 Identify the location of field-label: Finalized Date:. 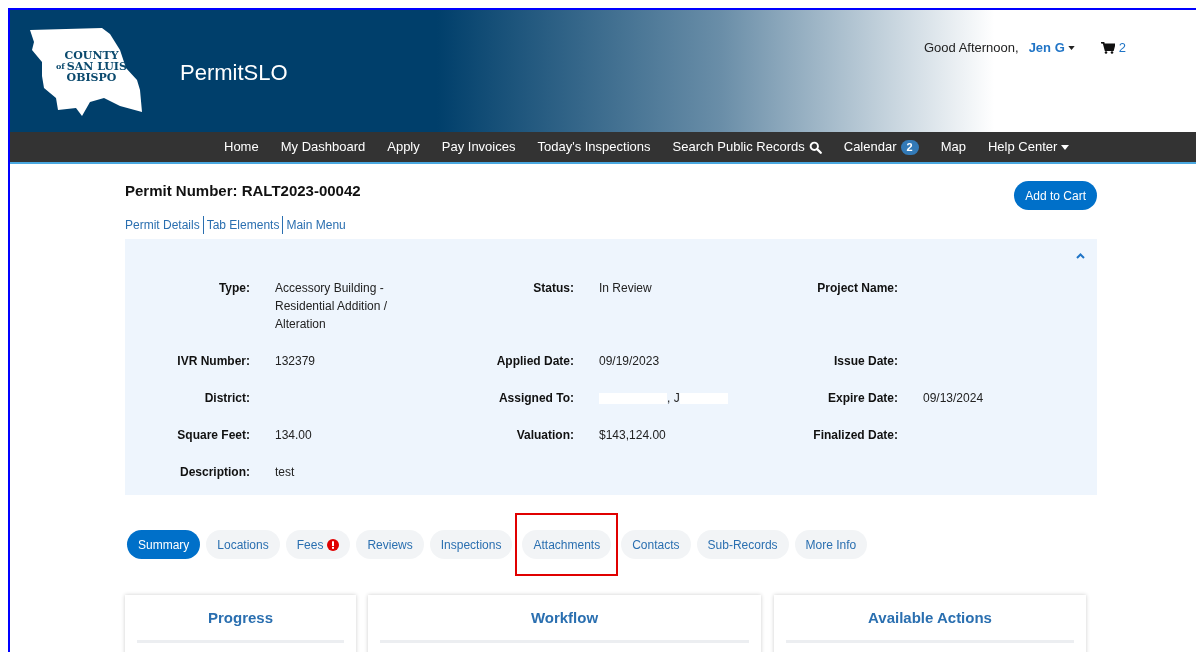
(855, 435).